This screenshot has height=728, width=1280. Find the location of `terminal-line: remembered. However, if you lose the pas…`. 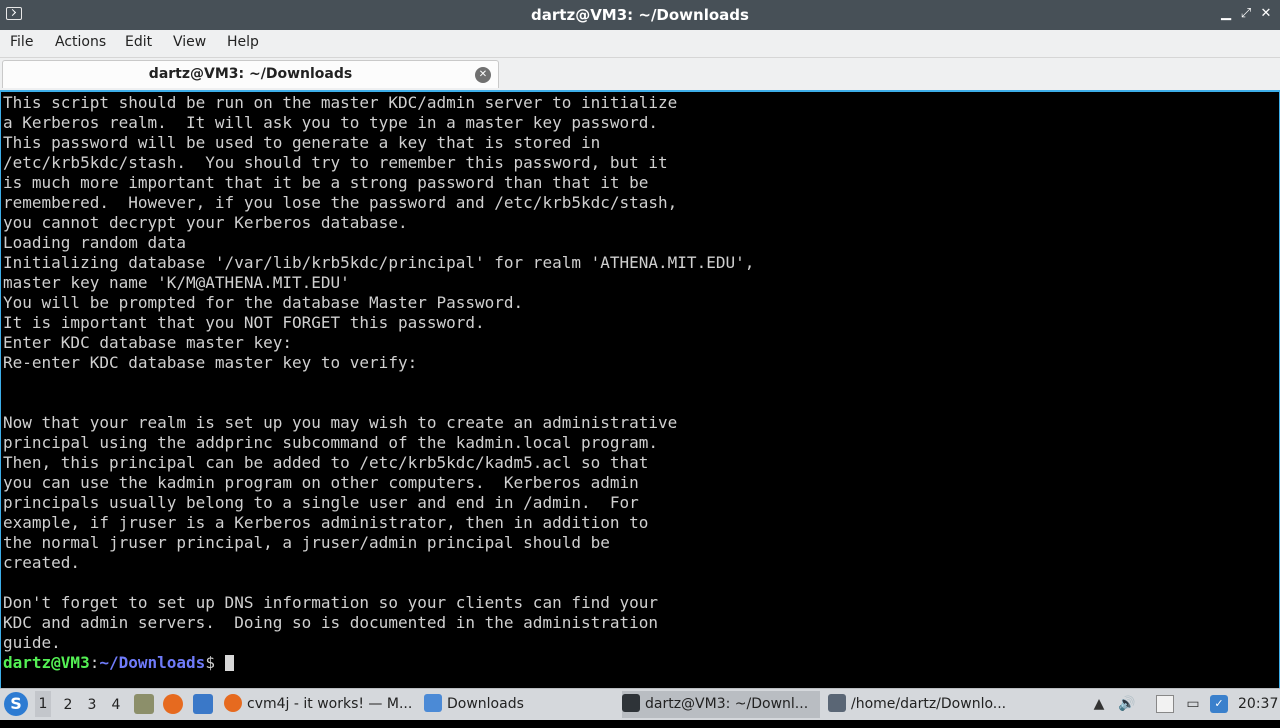

terminal-line: remembered. However, if you lose the pas… is located at coordinates (340, 202).